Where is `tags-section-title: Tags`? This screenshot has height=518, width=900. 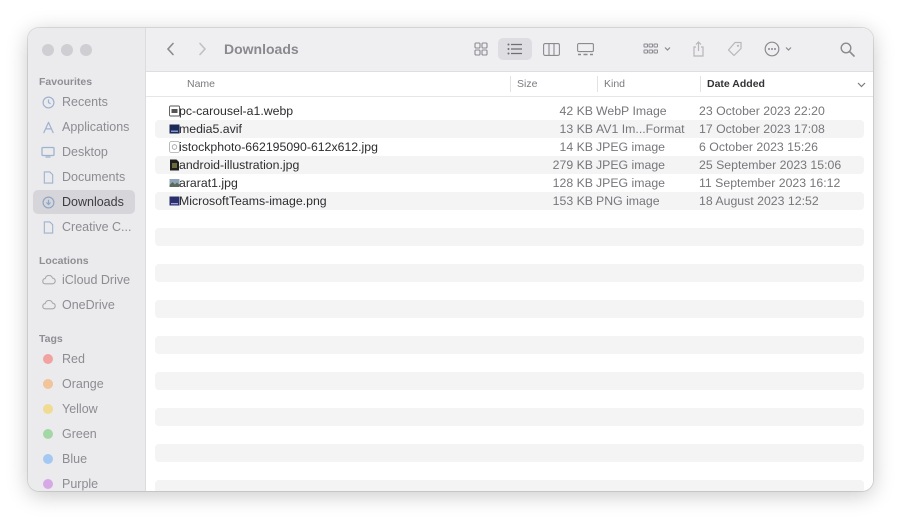
tags-section-title: Tags is located at coordinates (51, 339).